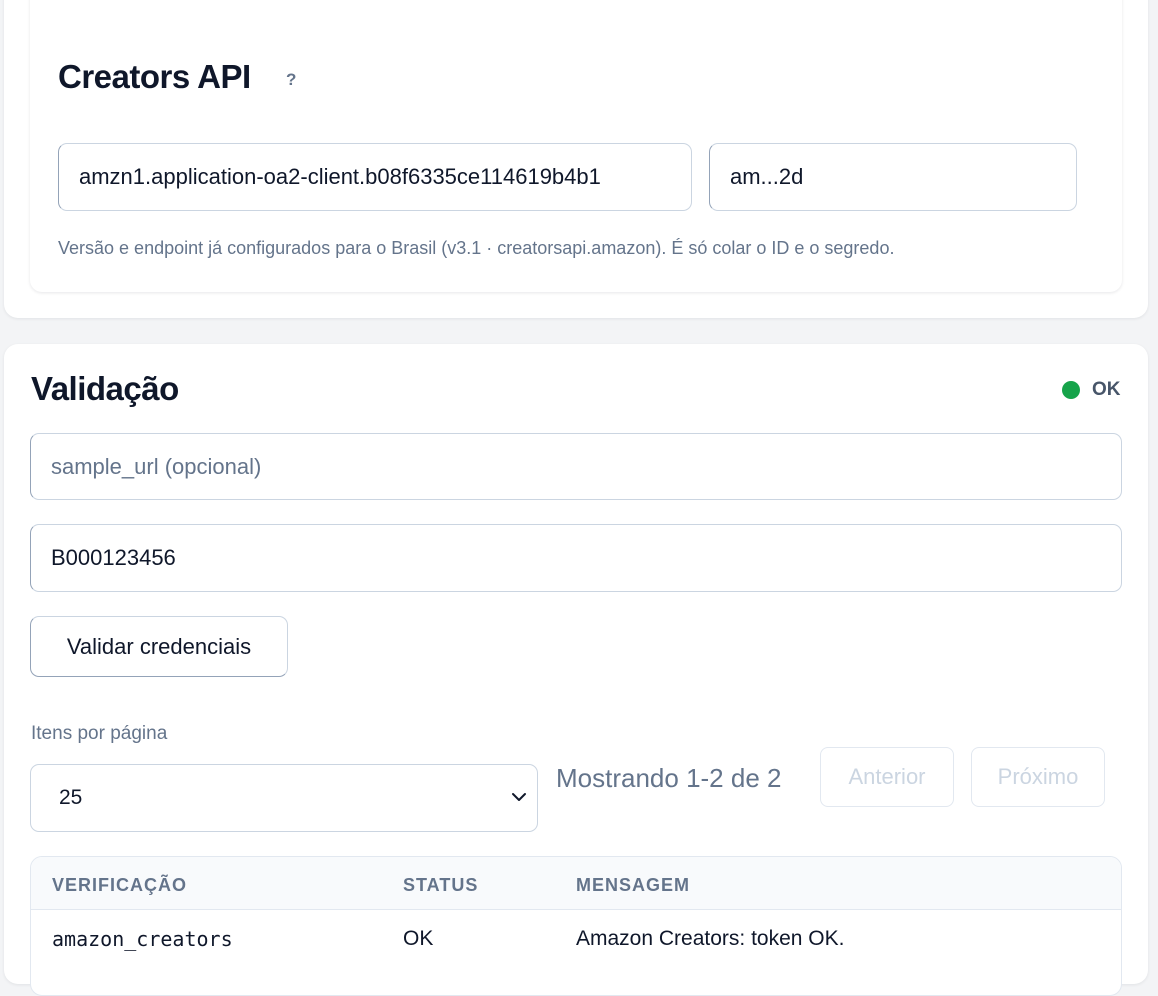 This screenshot has width=1158, height=996. Describe the element at coordinates (441, 885) in the screenshot. I see `column-header-status: STATUS` at that location.